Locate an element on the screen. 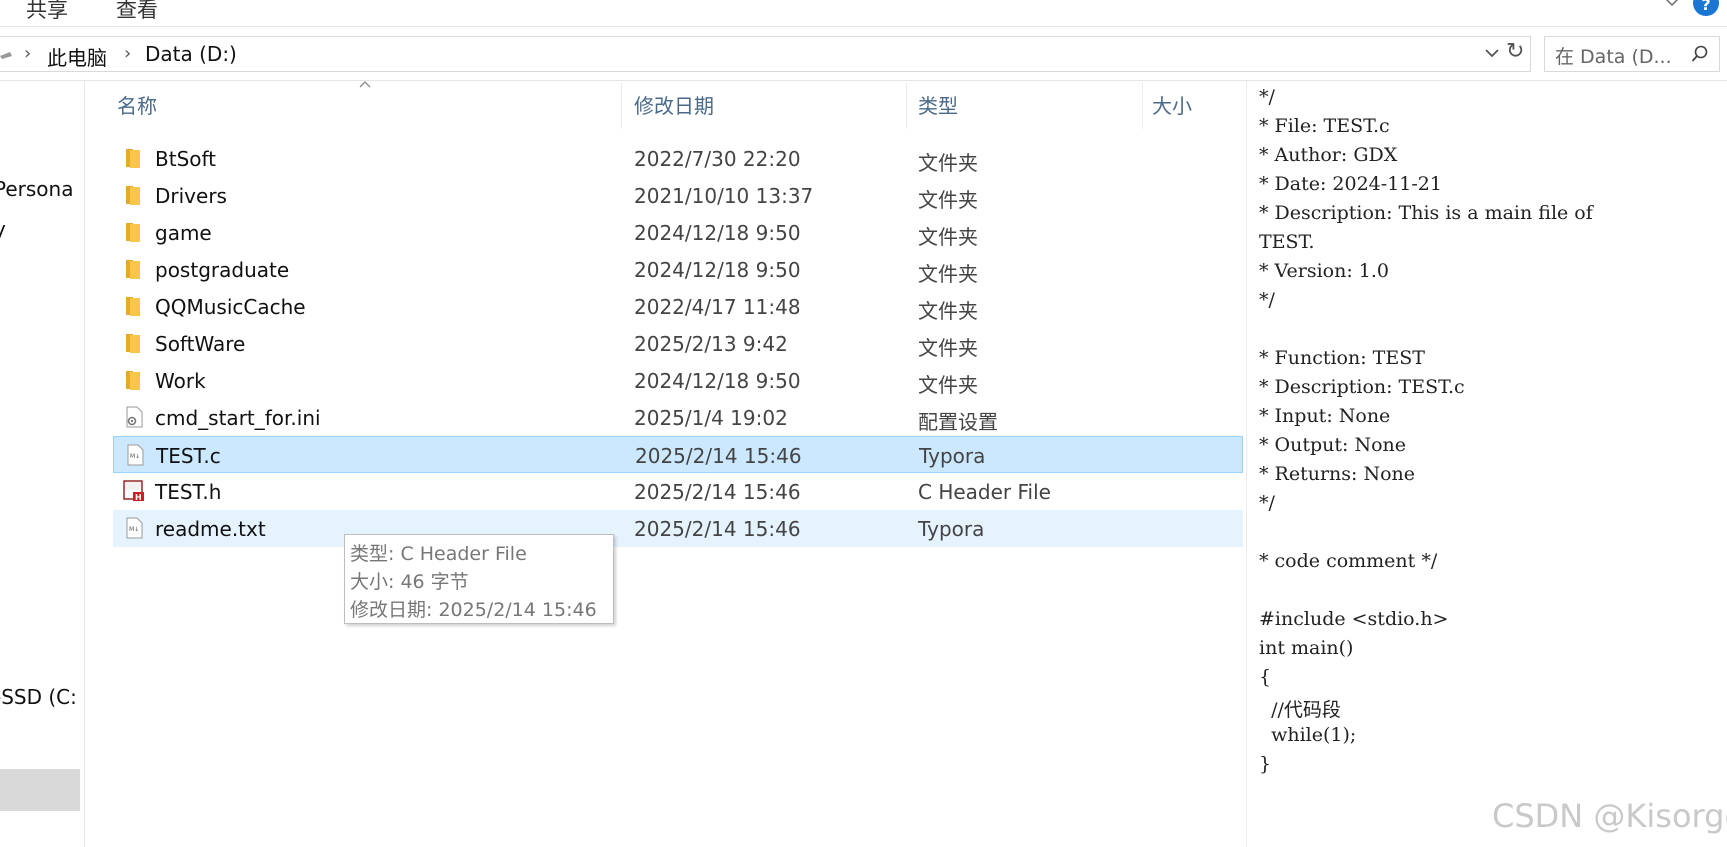  file-row-hover: M↓ readme.txt 2025/2/14 15:46 Typora is located at coordinates (678, 528).